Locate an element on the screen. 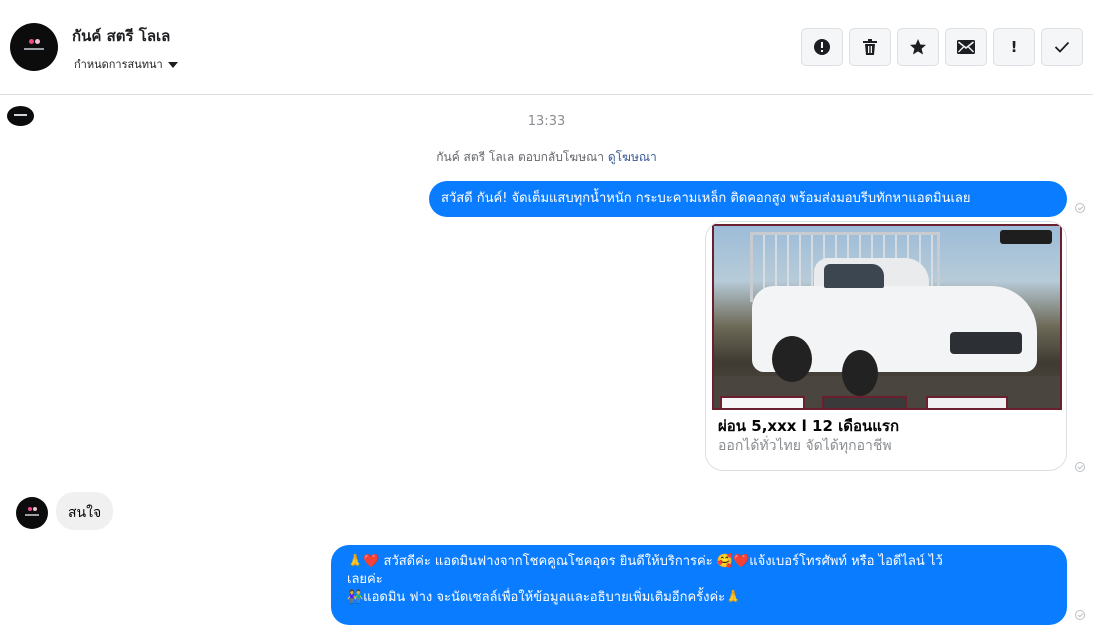  mark-unread-button is located at coordinates (966, 47).